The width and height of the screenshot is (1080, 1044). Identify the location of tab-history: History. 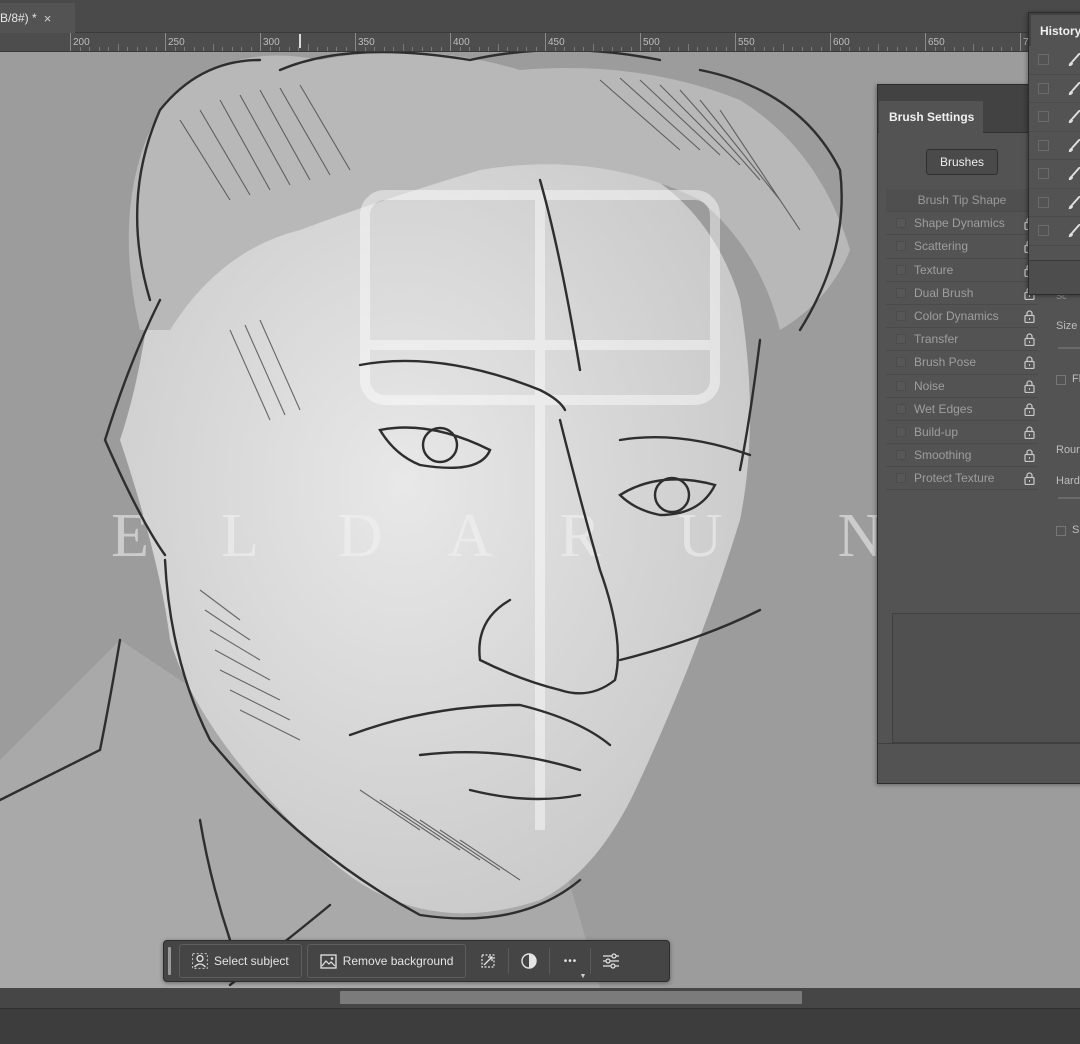
(1055, 30).